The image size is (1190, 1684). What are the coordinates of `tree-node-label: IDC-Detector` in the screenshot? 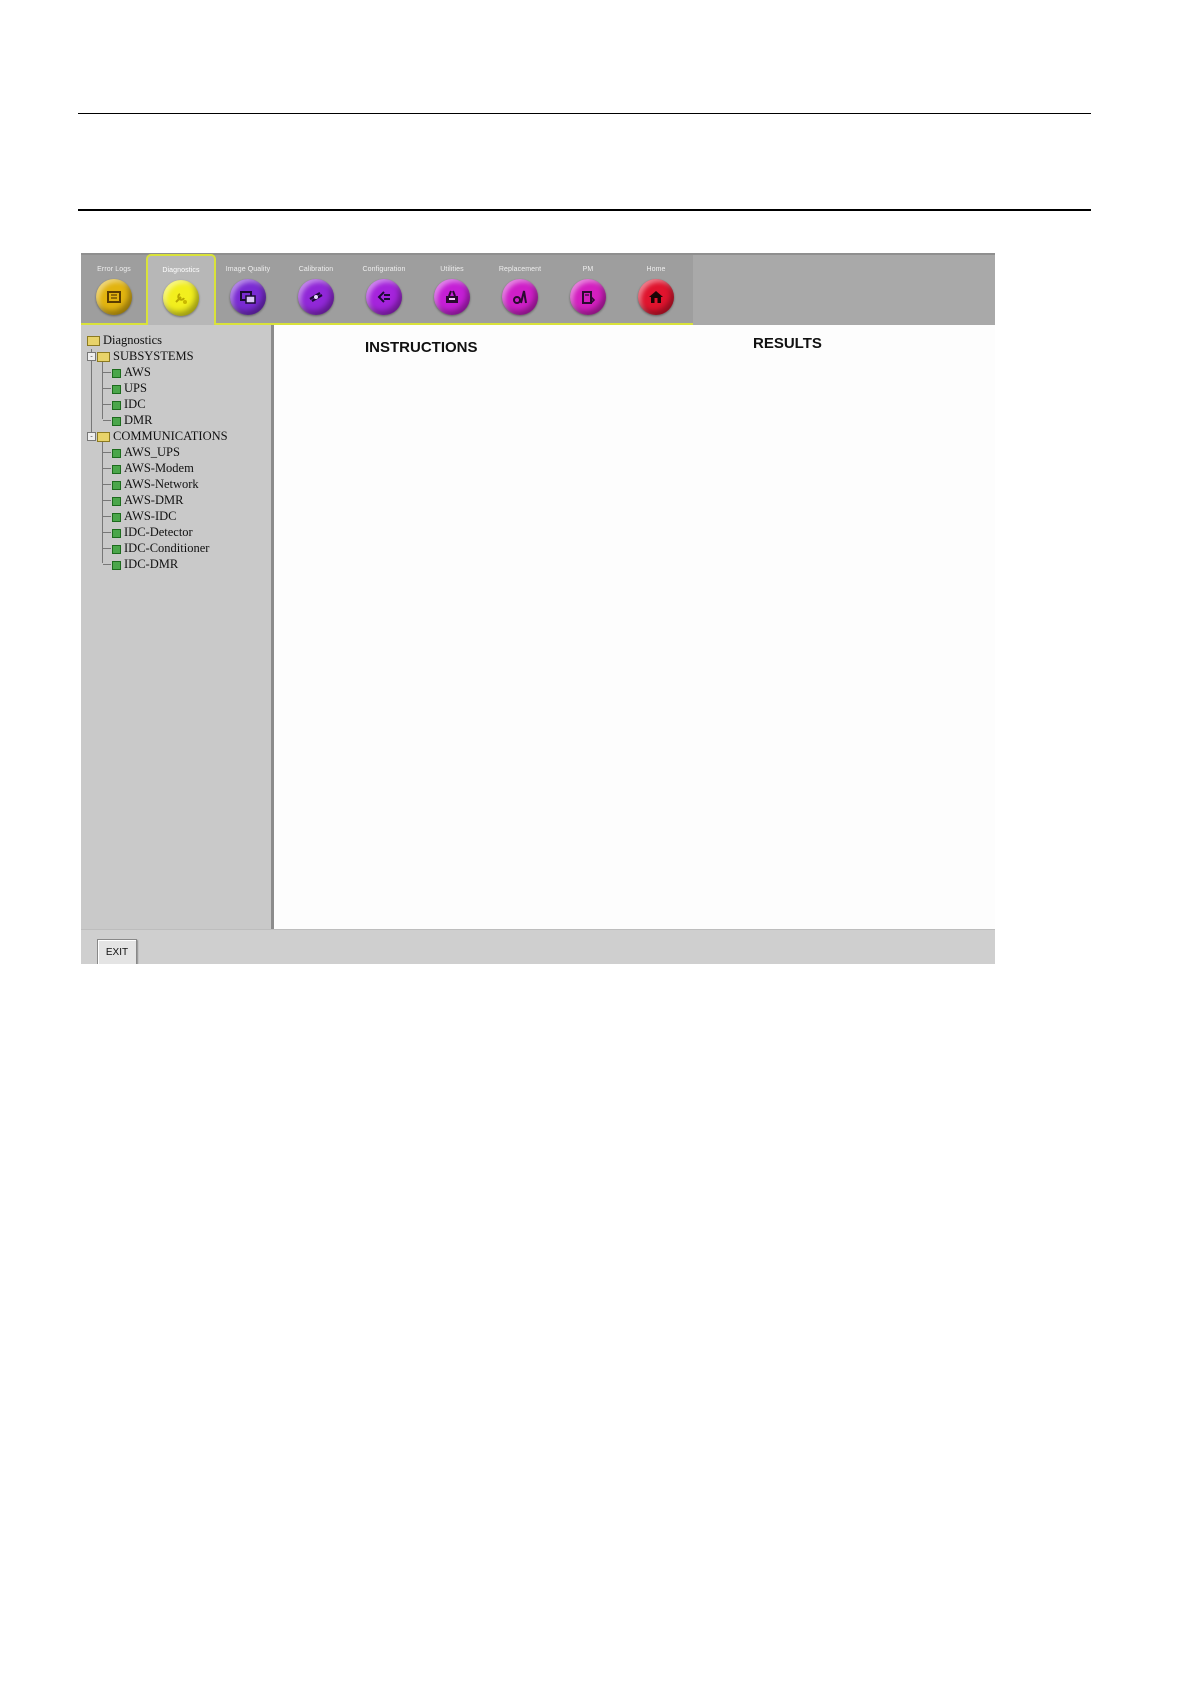 It's located at (158, 532).